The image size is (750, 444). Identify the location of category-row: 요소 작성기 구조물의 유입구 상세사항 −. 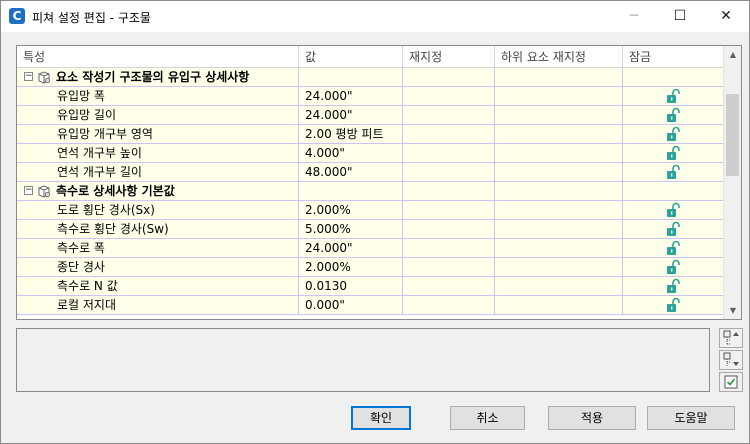
(370, 77).